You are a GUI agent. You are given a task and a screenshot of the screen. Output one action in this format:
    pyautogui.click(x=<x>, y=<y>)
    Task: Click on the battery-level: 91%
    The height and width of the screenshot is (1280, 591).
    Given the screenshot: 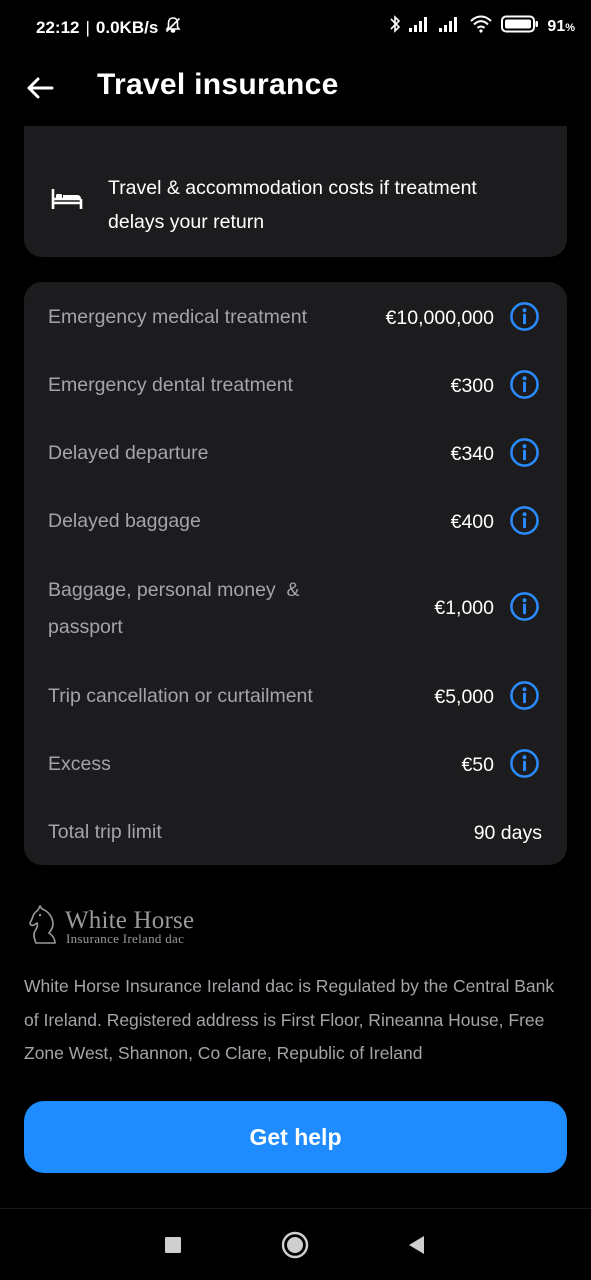 What is the action you would take?
    pyautogui.click(x=561, y=26)
    